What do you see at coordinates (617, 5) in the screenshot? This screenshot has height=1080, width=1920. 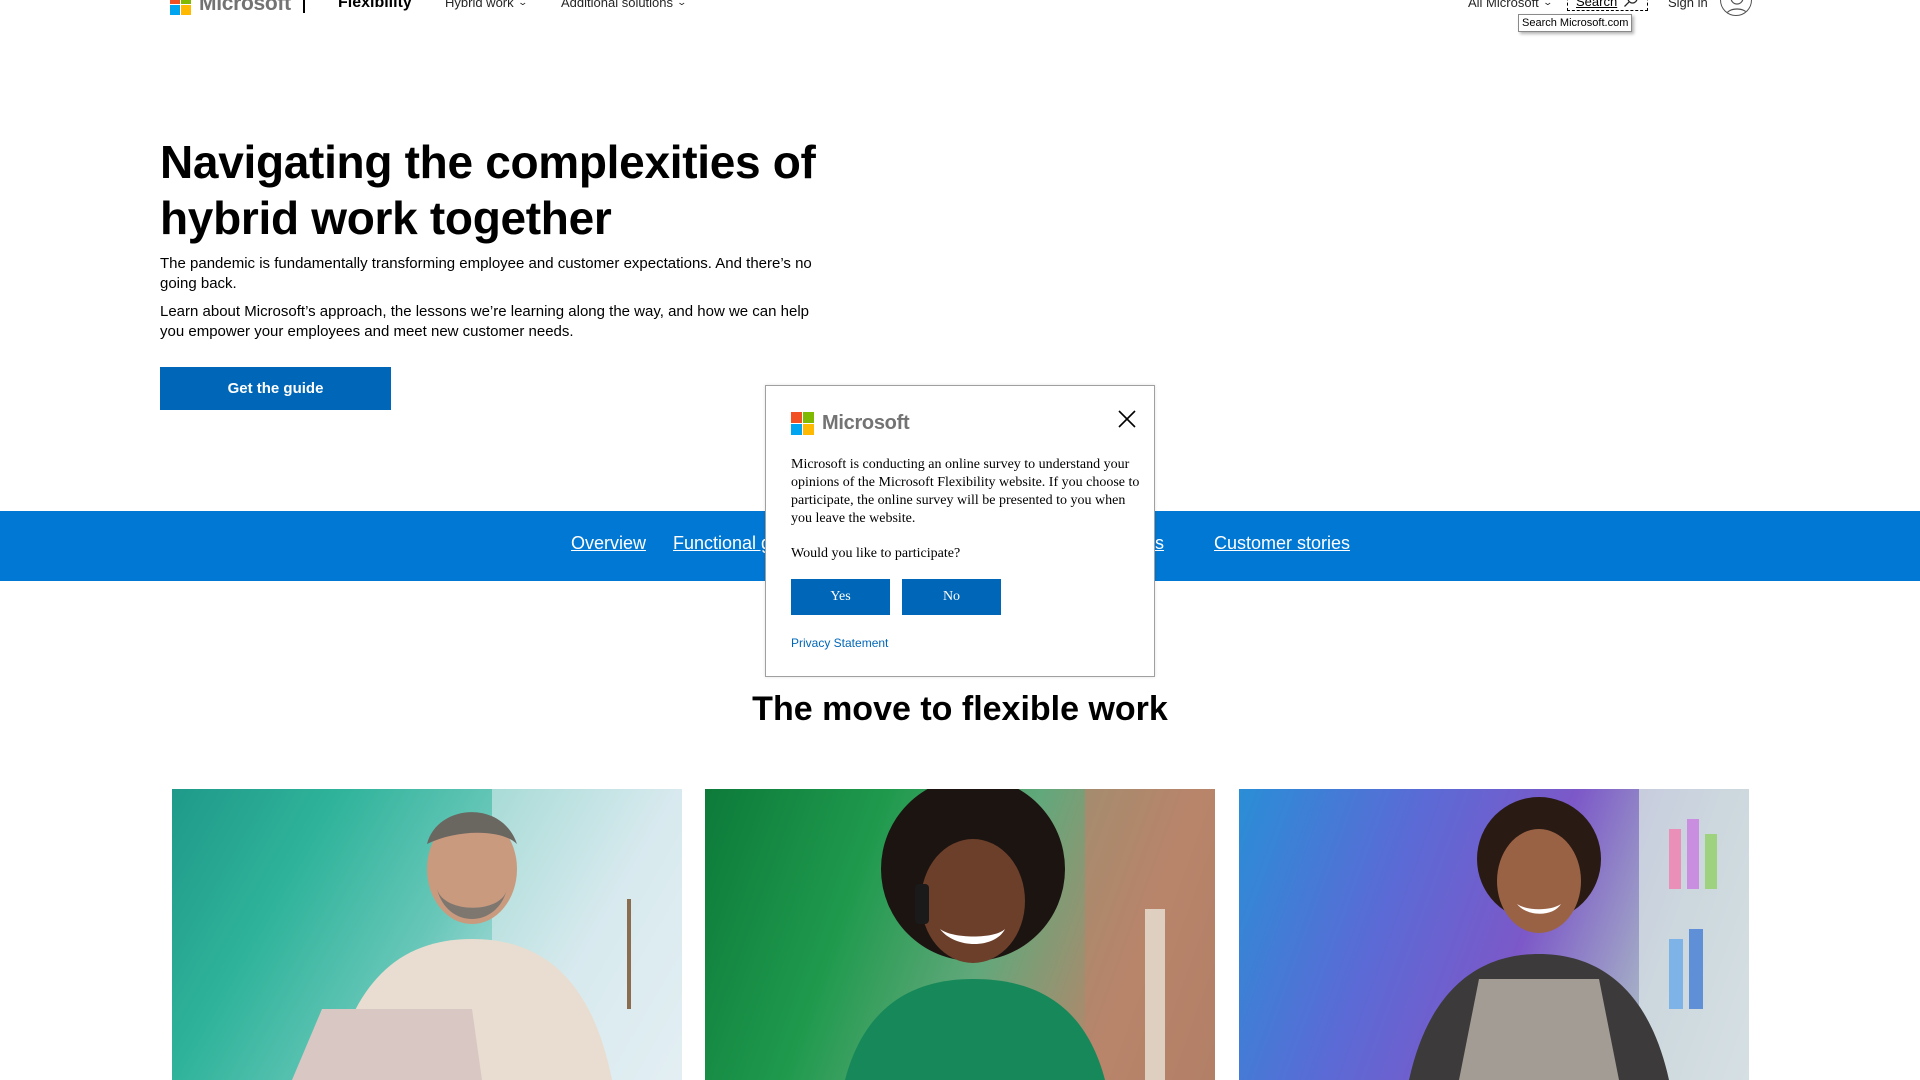 I see `nav-additional-solutions-label: Additional solutions` at bounding box center [617, 5].